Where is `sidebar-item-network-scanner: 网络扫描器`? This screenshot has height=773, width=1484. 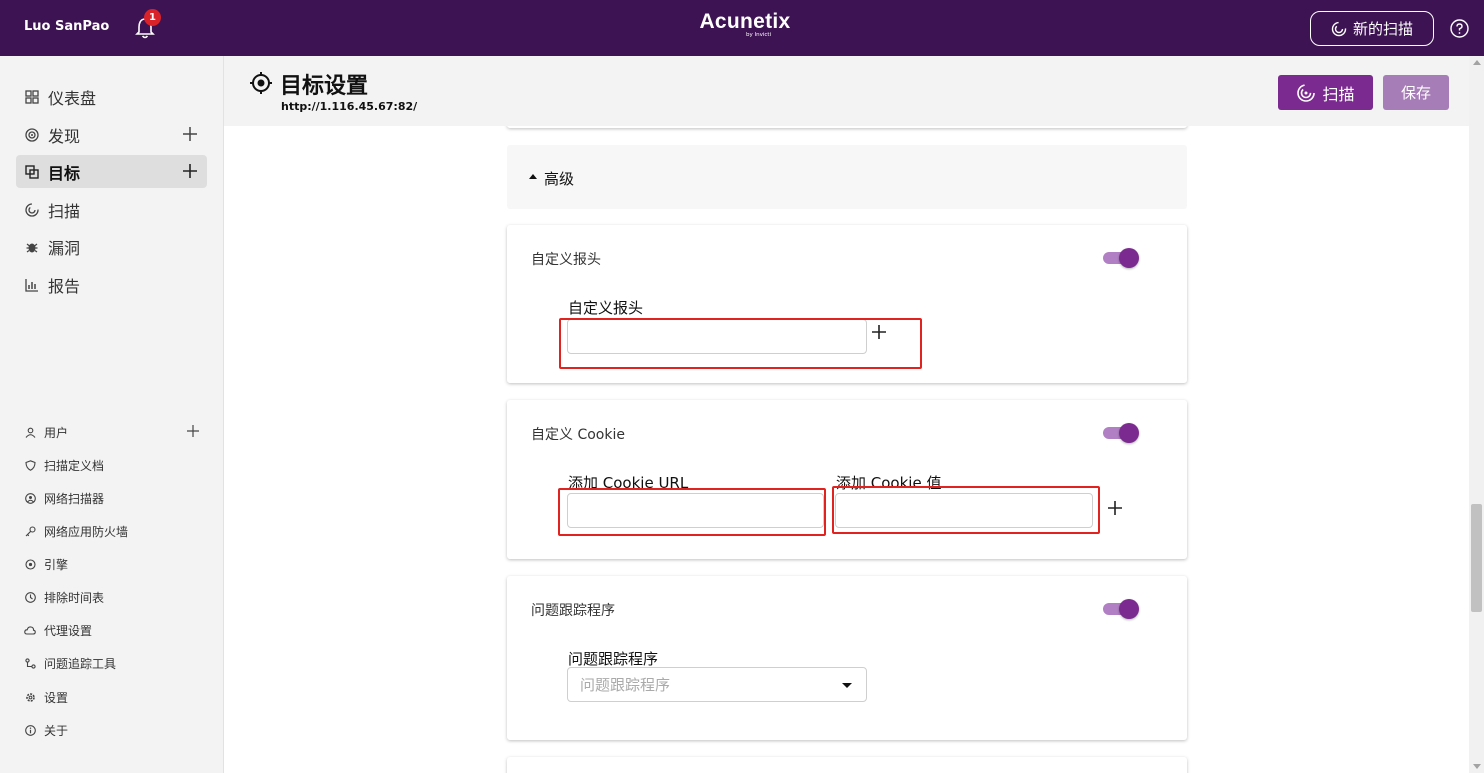
sidebar-item-network-scanner: 网络扫描器 is located at coordinates (115, 498).